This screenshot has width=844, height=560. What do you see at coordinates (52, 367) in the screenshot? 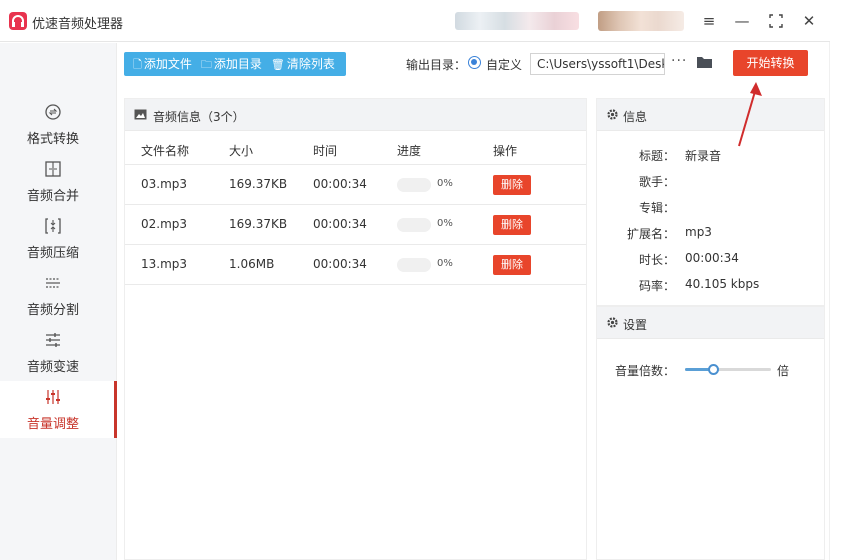
I see `sidebar-item-label: 音频变速` at bounding box center [52, 367].